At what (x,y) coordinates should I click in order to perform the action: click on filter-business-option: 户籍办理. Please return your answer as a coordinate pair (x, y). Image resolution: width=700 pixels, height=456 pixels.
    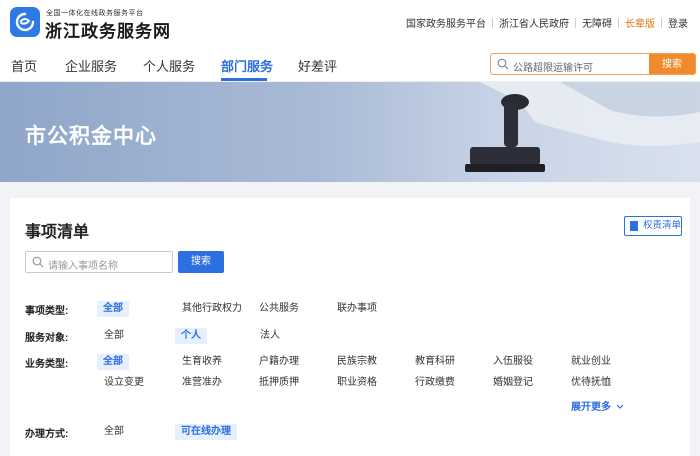
    Looking at the image, I should click on (279, 362).